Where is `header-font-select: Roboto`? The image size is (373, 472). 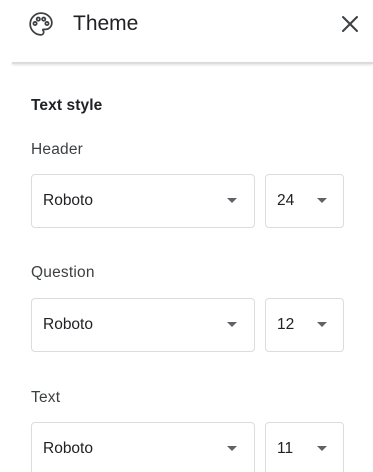
header-font-select: Roboto is located at coordinates (143, 201).